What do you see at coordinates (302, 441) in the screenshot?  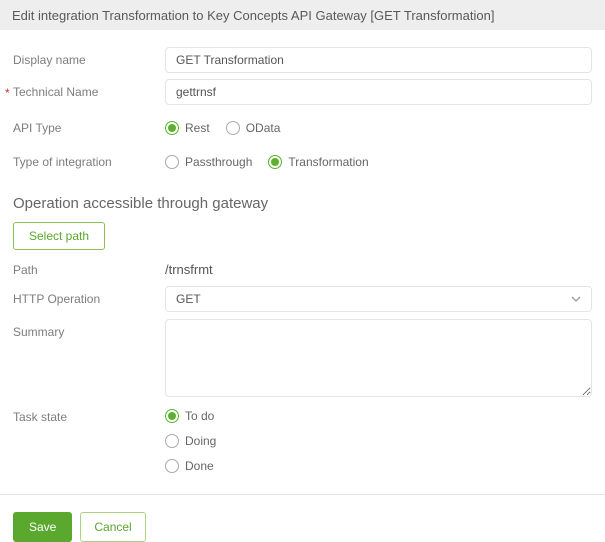 I see `task-state-row: Task state To do Doing Done` at bounding box center [302, 441].